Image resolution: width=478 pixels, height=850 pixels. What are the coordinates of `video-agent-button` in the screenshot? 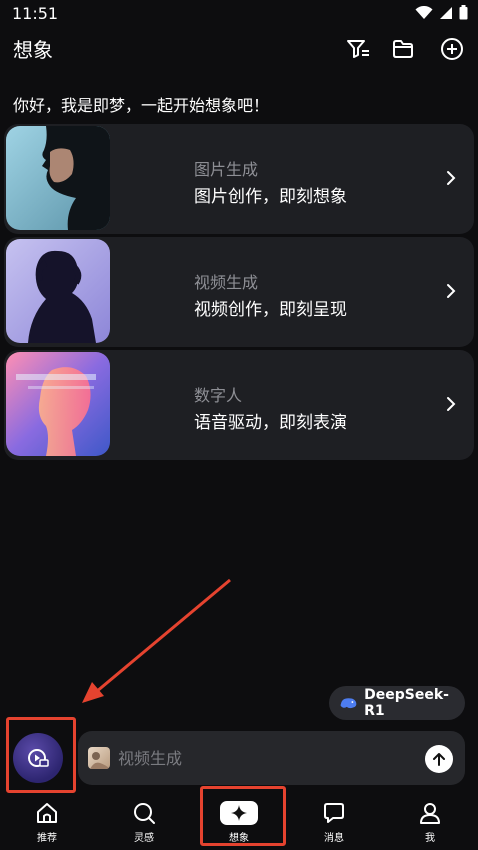 It's located at (38, 758).